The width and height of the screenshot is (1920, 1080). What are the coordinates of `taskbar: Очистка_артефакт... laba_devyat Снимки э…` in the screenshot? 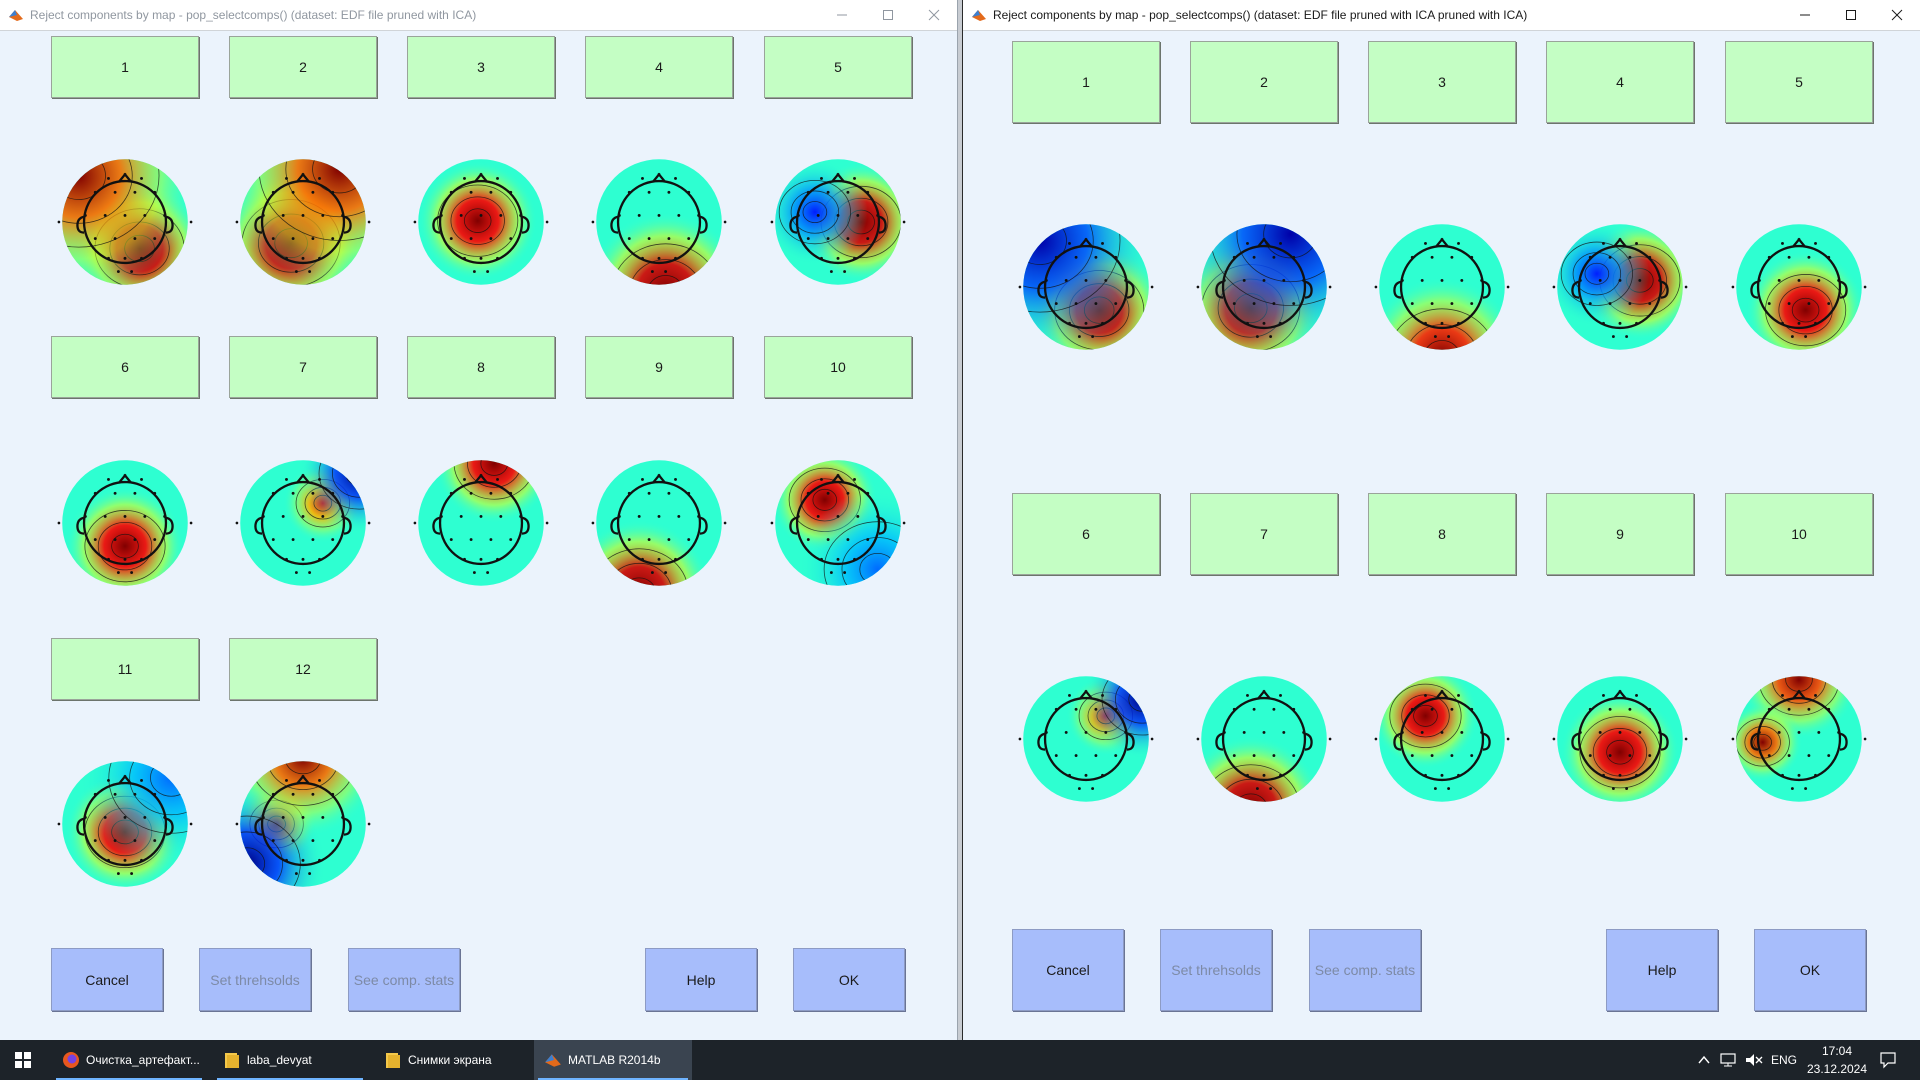 It's located at (960, 1060).